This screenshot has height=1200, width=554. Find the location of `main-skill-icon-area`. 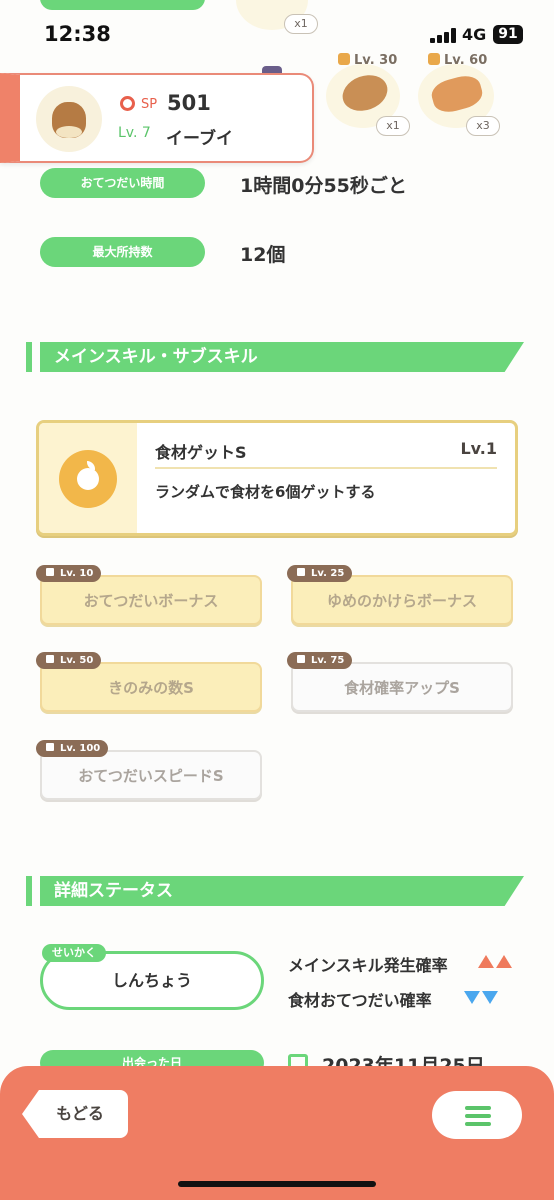

main-skill-icon-area is located at coordinates (88, 478).